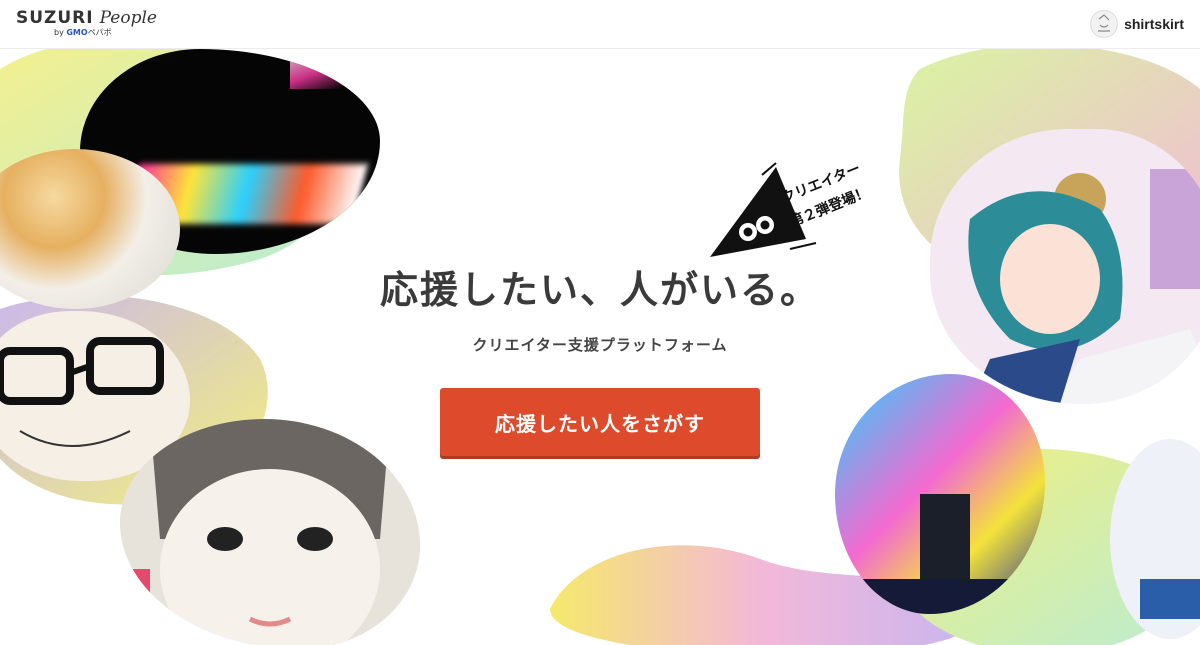  I want to click on hero-headline: 応援したい、人がいる。, so click(599, 290).